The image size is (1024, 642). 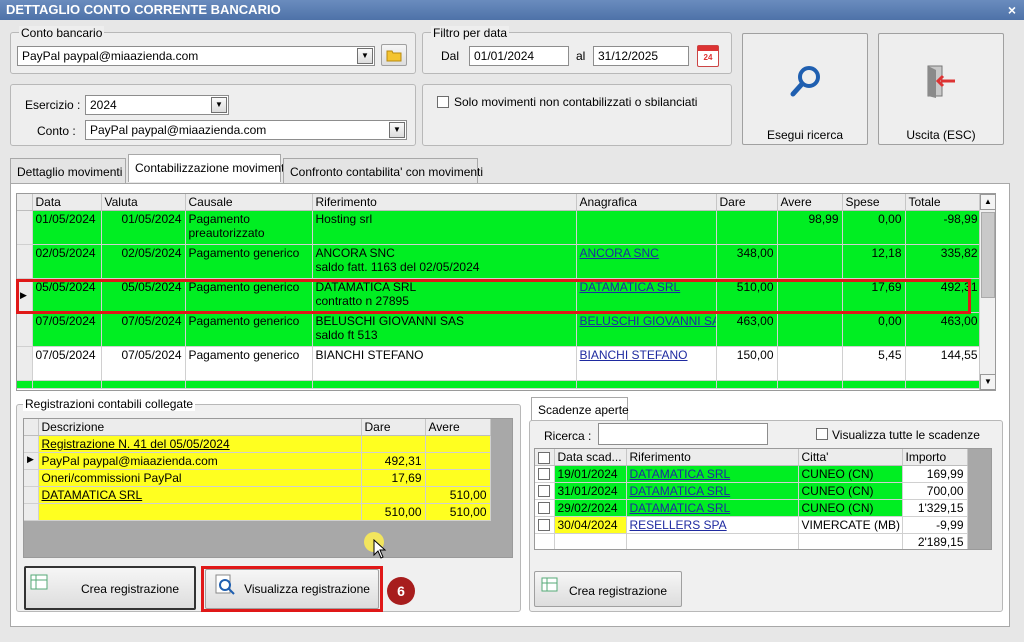 What do you see at coordinates (143, 202) in the screenshot?
I see `col-valuta: Valuta` at bounding box center [143, 202].